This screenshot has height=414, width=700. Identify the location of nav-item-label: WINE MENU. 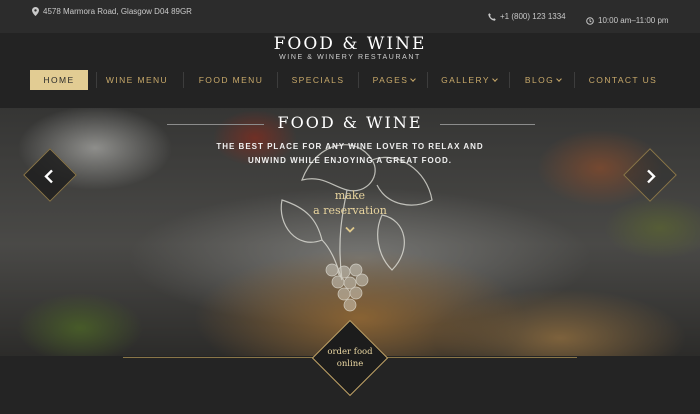
(137, 80).